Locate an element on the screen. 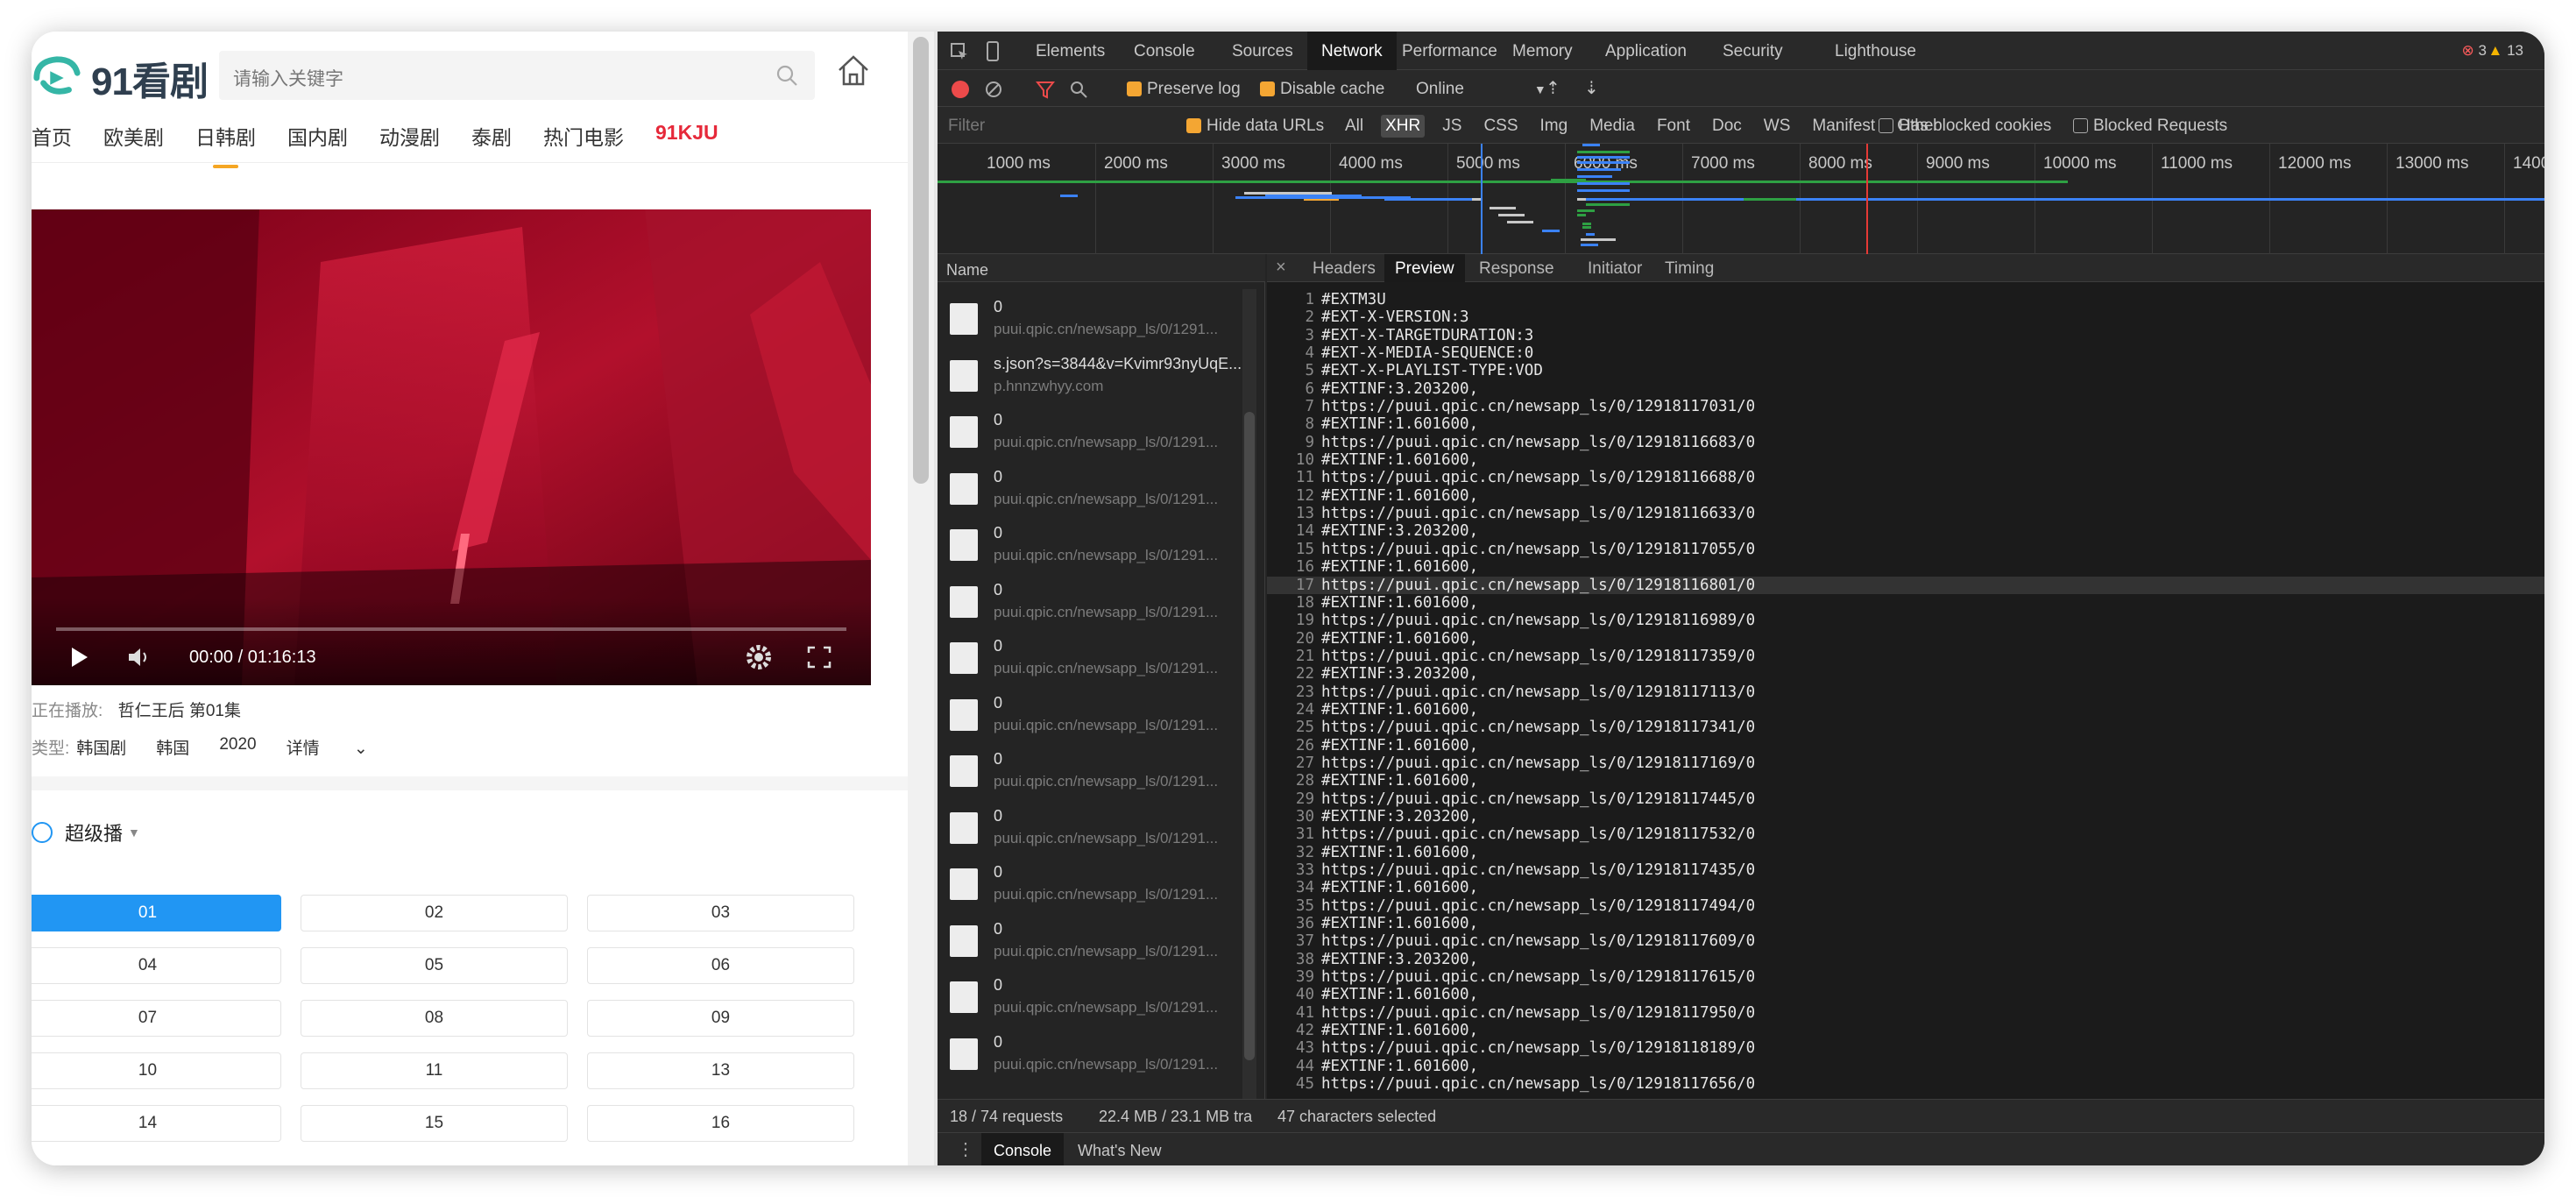  filter-type-xhr: XHR is located at coordinates (1403, 127).